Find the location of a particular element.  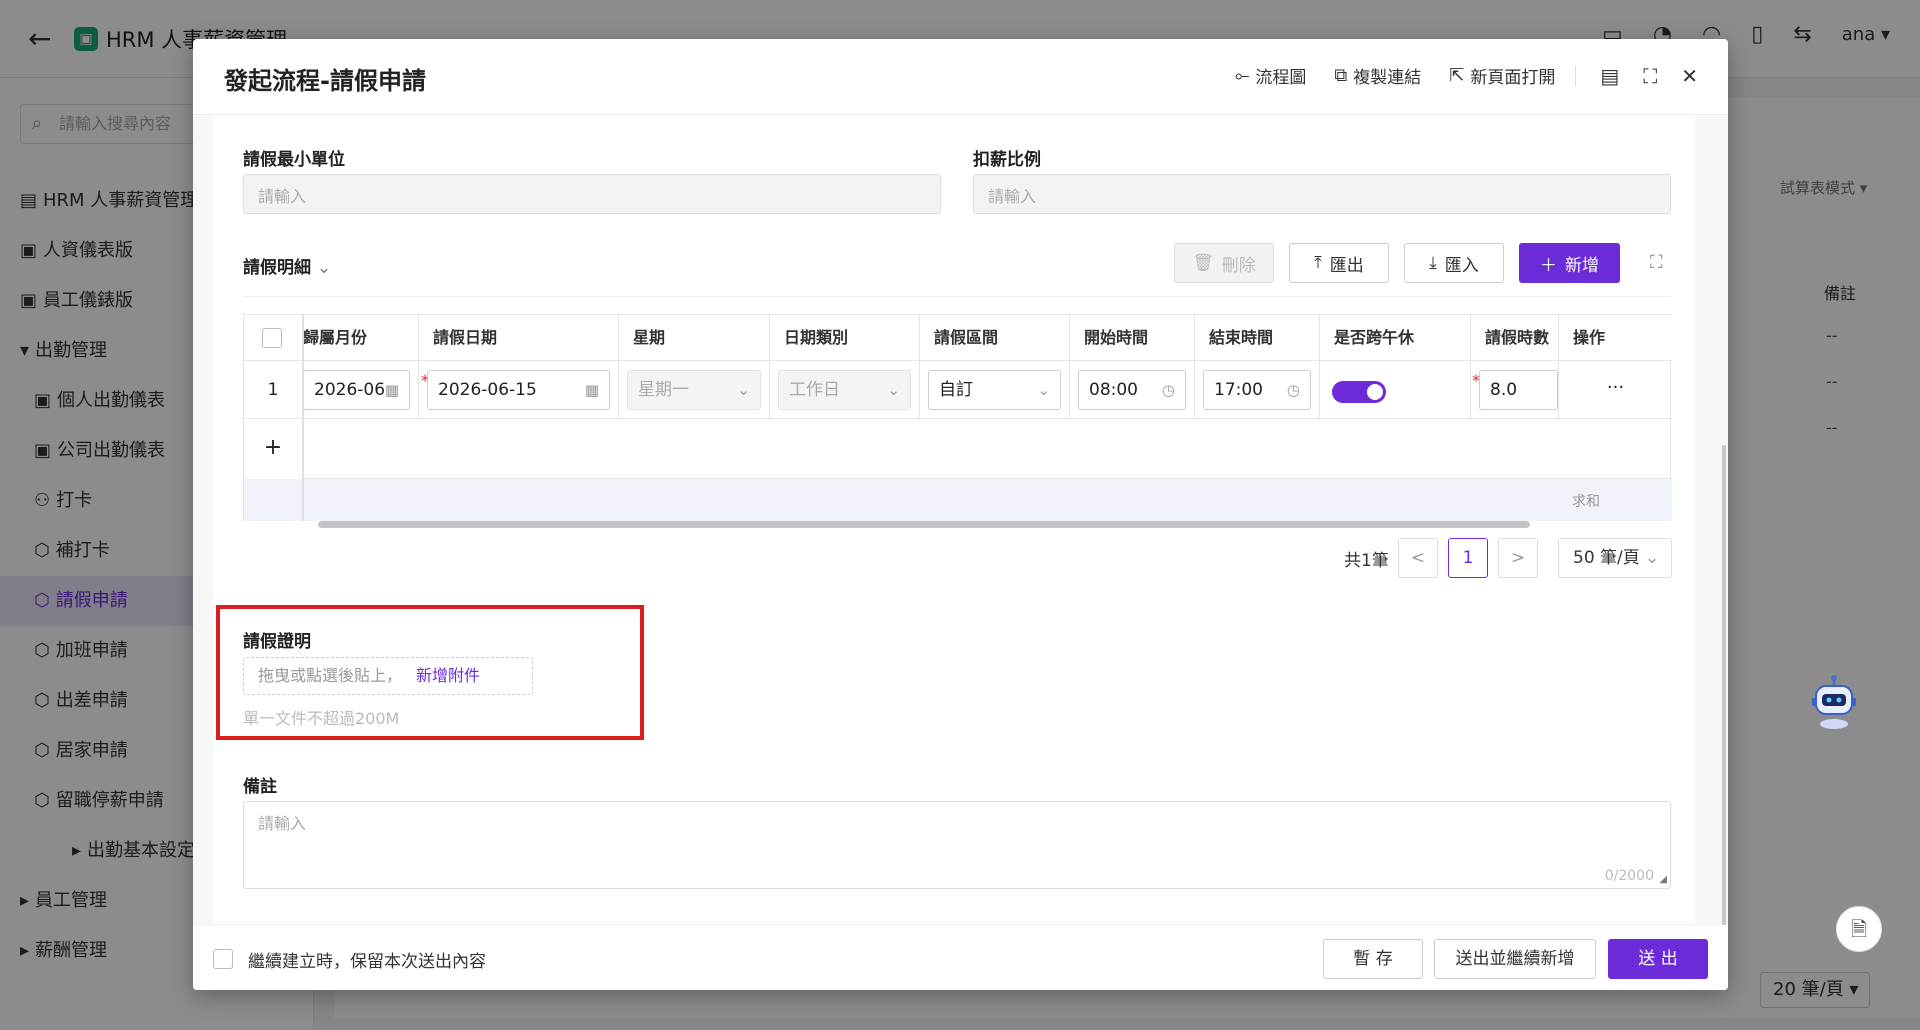

upload-hint: 單一文件不超過200M is located at coordinates (321, 718).